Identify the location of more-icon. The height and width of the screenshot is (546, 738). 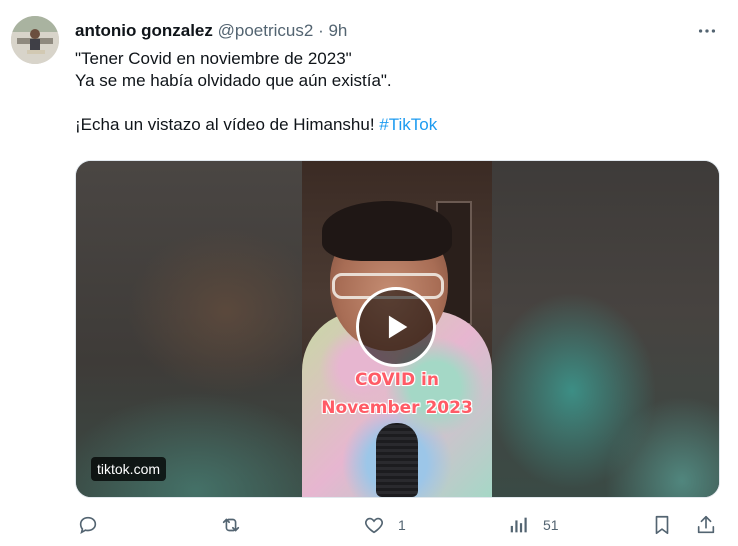
(707, 31).